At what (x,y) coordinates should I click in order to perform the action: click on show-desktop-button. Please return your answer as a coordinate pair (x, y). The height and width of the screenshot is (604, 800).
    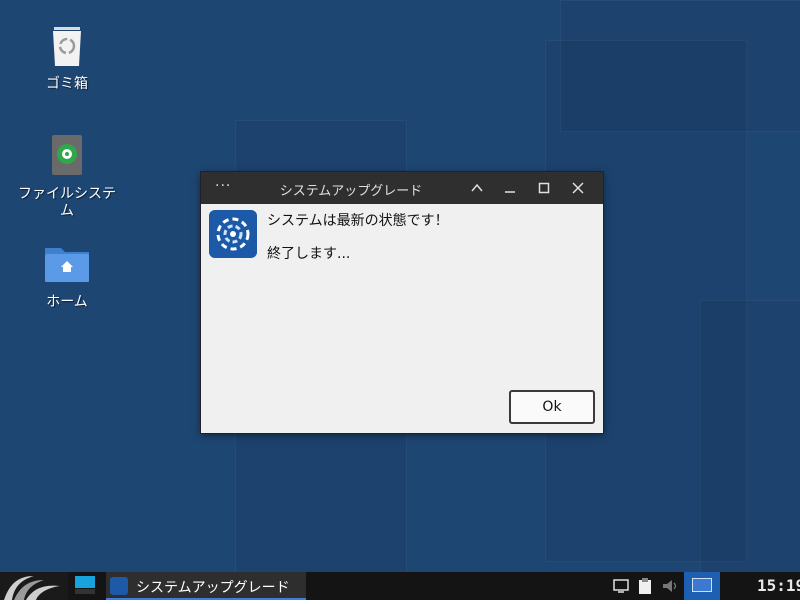
    Looking at the image, I should click on (85, 585).